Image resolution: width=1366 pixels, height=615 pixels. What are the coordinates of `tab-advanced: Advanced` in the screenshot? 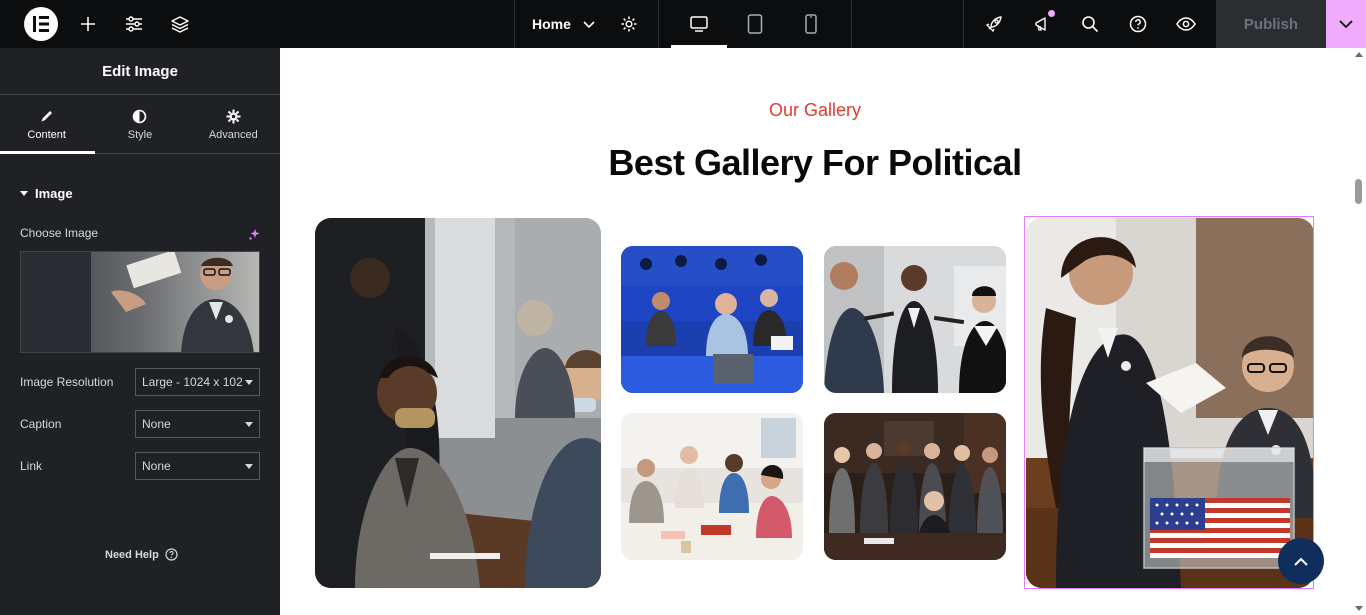 It's located at (233, 124).